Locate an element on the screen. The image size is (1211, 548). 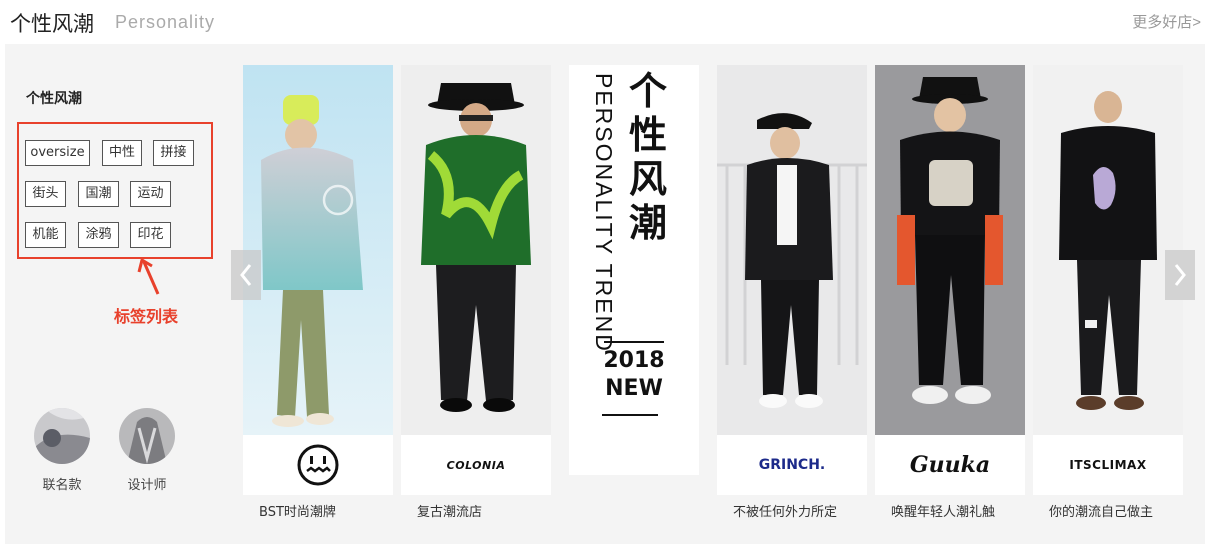
shop-card: GRINCH. 不被任何外力所定 is located at coordinates (792, 292).